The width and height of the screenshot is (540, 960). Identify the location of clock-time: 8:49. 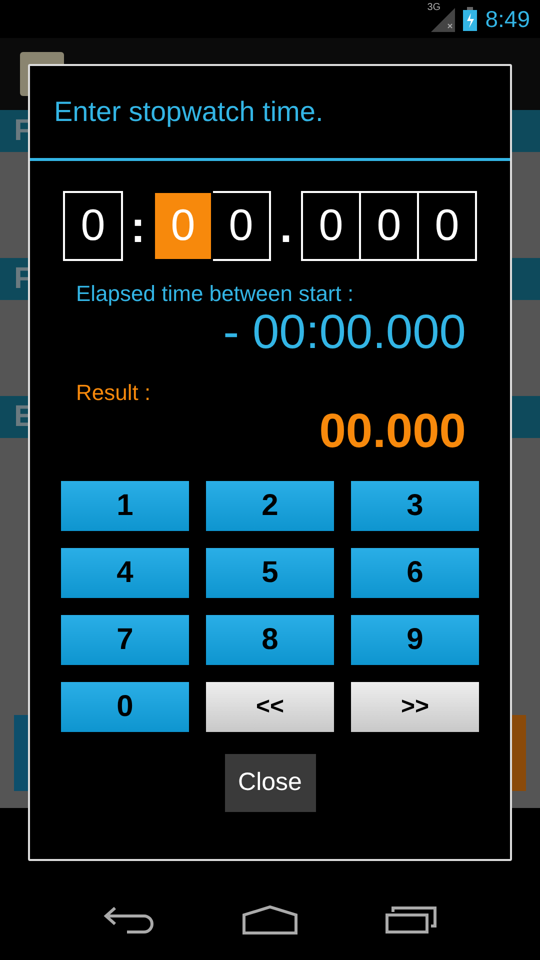
(507, 19).